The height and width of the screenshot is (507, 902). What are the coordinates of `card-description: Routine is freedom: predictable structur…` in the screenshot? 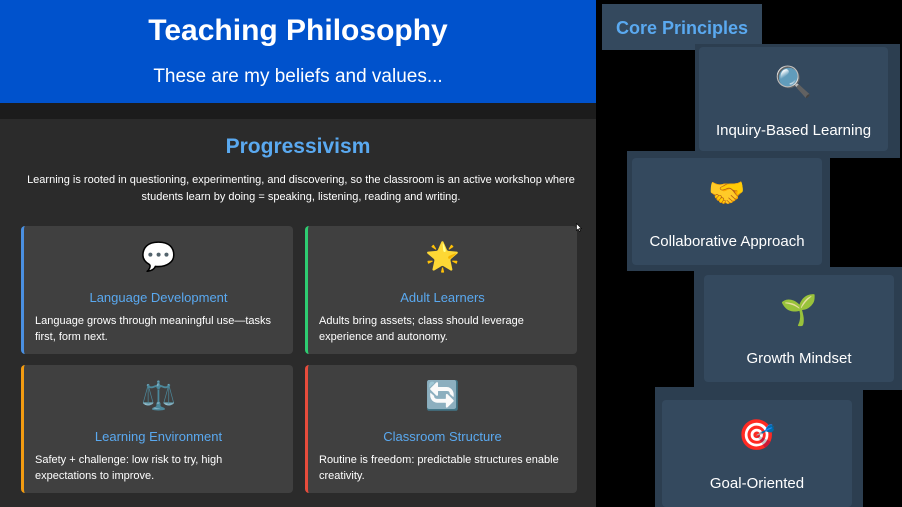 It's located at (439, 468).